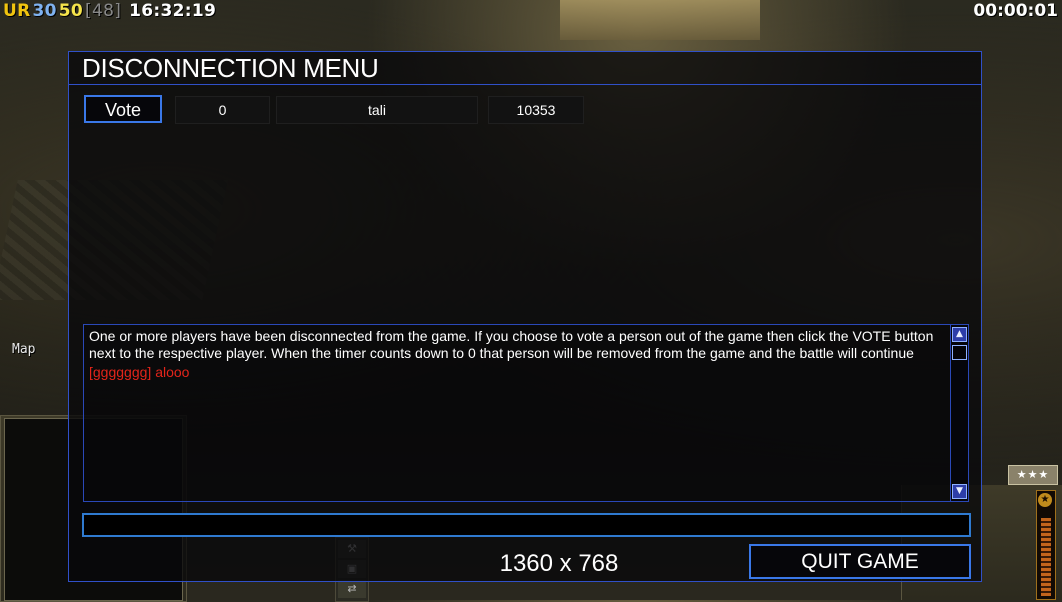 This screenshot has width=1062, height=602. Describe the element at coordinates (173, 11) in the screenshot. I see `hud-clock: 16:32:19` at that location.